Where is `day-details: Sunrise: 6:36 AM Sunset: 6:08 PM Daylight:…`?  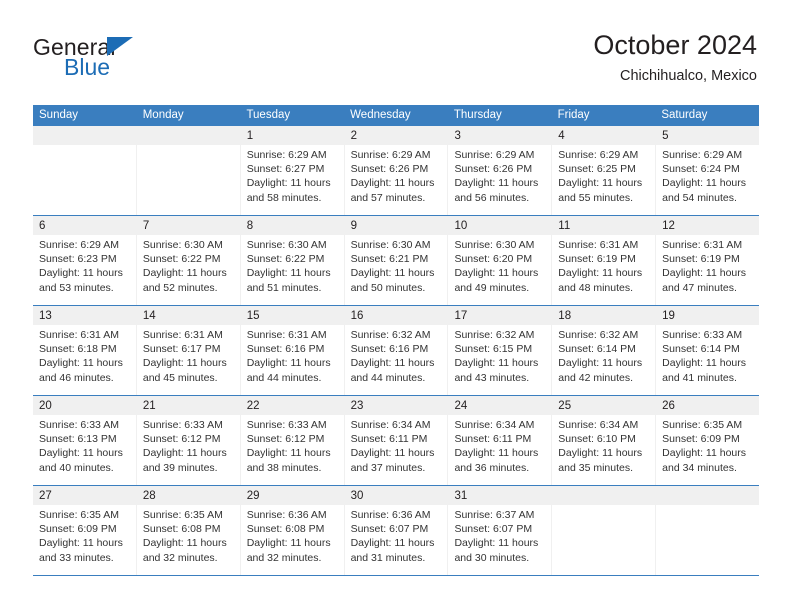 day-details: Sunrise: 6:36 AM Sunset: 6:08 PM Daylight:… is located at coordinates (292, 535).